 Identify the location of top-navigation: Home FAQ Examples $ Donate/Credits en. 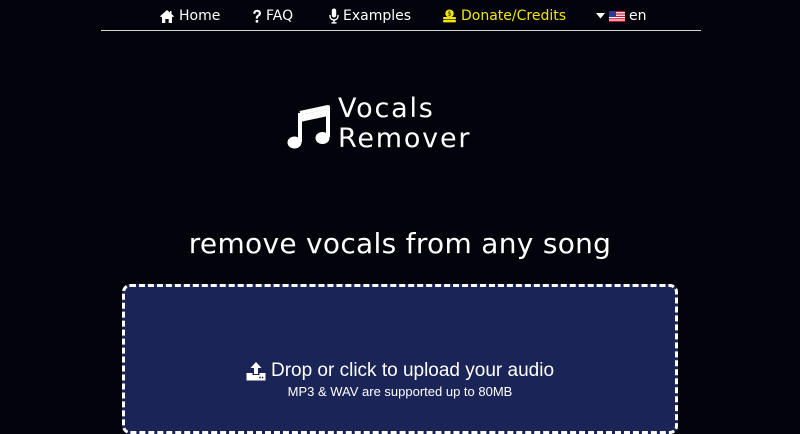
(401, 15).